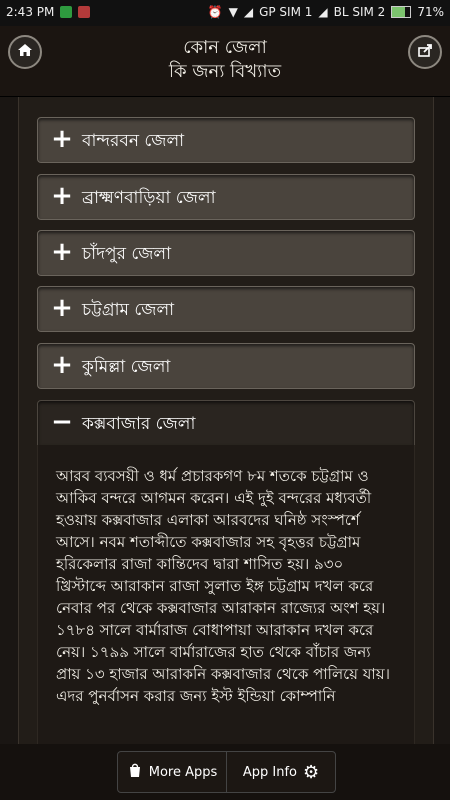  What do you see at coordinates (127, 254) in the screenshot?
I see `accordion-label: চাঁদপুর জেলা` at bounding box center [127, 254].